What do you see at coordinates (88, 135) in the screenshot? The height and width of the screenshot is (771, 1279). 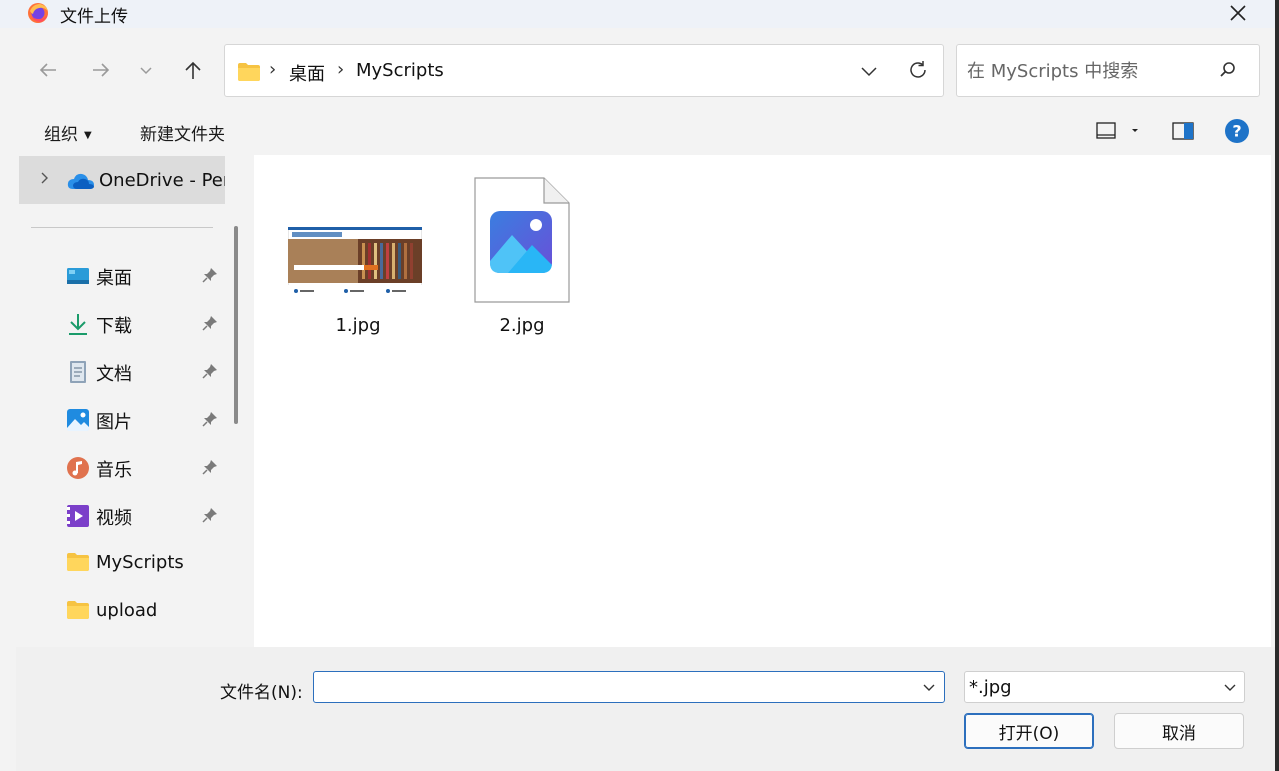 I see `caret-down-icon: ▼` at bounding box center [88, 135].